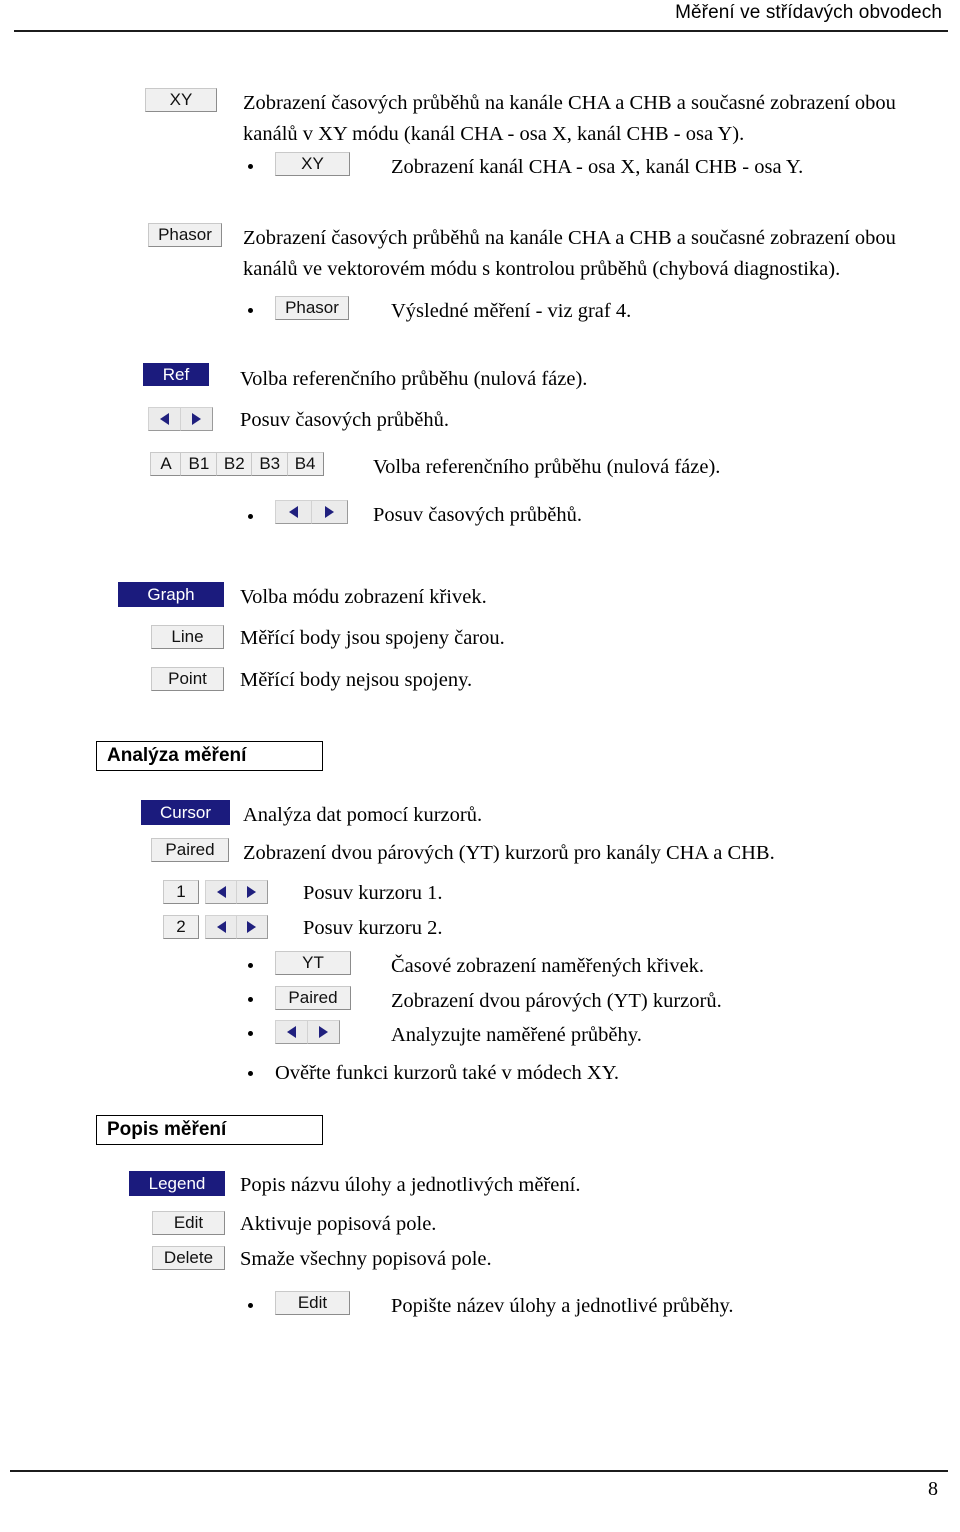 This screenshot has width=960, height=1532. What do you see at coordinates (171, 594) in the screenshot?
I see `graph-button: Graph` at bounding box center [171, 594].